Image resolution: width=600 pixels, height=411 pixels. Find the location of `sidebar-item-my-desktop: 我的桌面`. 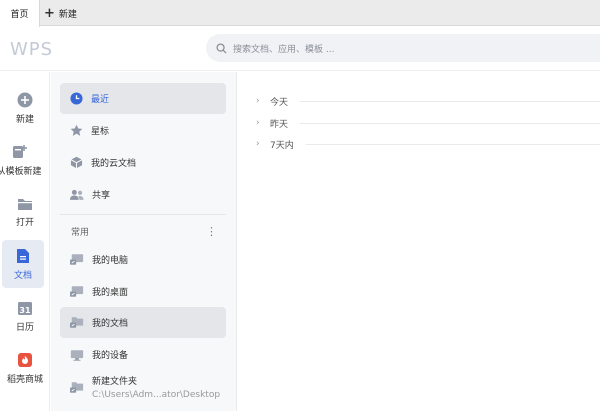

sidebar-item-my-desktop: 我的桌面 is located at coordinates (143, 291).